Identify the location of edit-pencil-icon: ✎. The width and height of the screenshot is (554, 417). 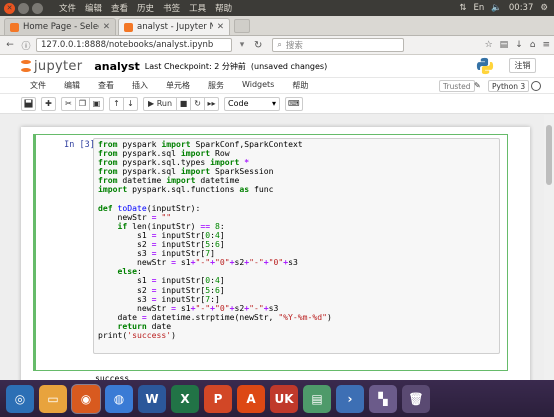
(477, 85).